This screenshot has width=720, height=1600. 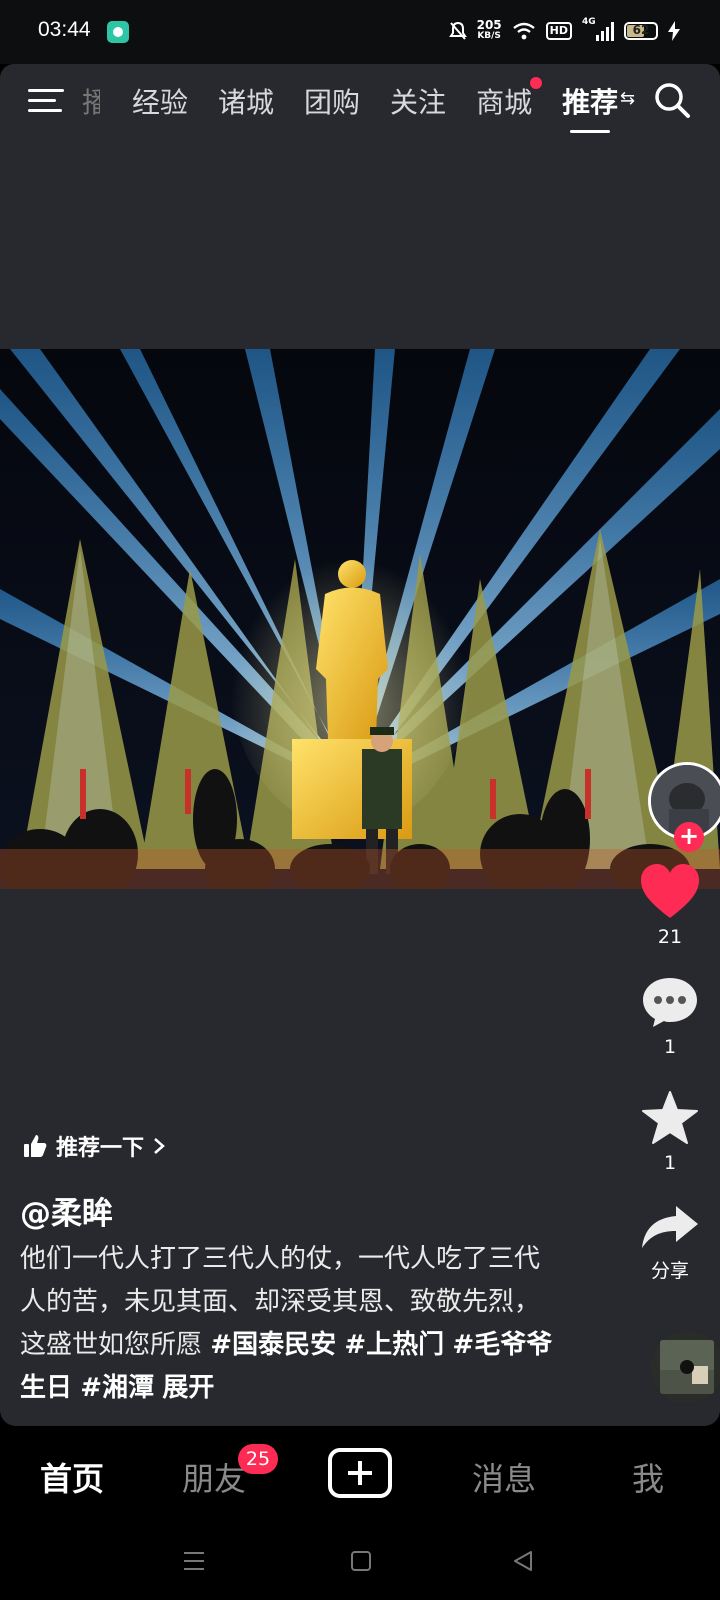 What do you see at coordinates (523, 31) in the screenshot?
I see `wifi-icon` at bounding box center [523, 31].